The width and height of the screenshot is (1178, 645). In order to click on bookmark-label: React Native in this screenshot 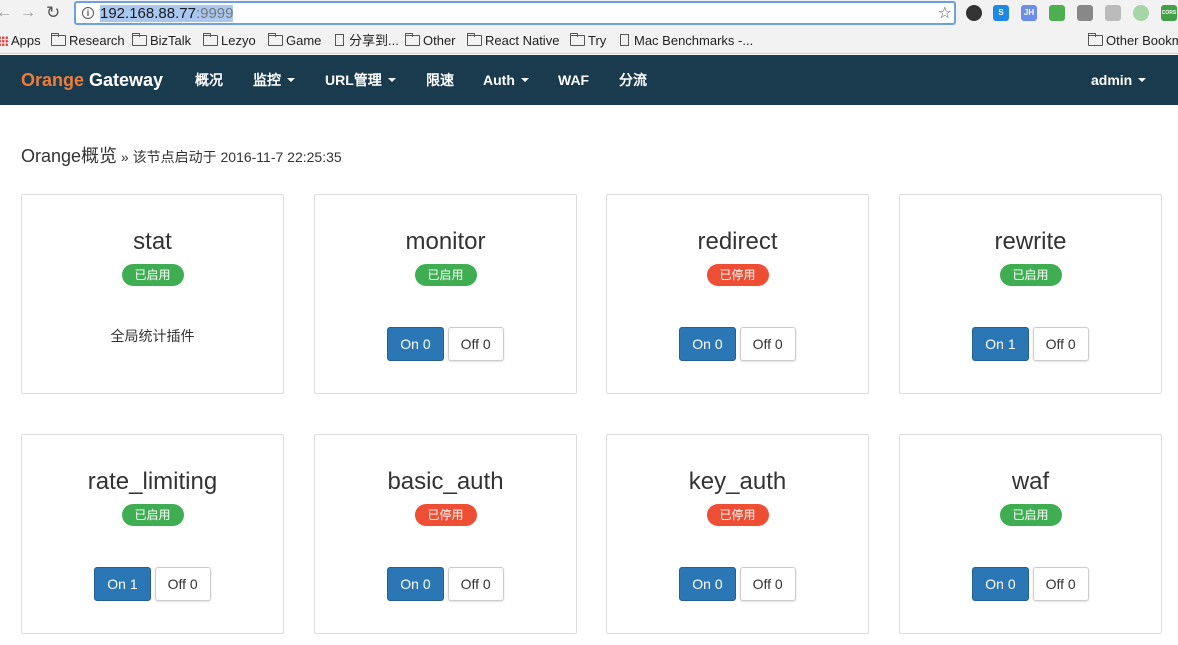, I will do `click(522, 40)`.